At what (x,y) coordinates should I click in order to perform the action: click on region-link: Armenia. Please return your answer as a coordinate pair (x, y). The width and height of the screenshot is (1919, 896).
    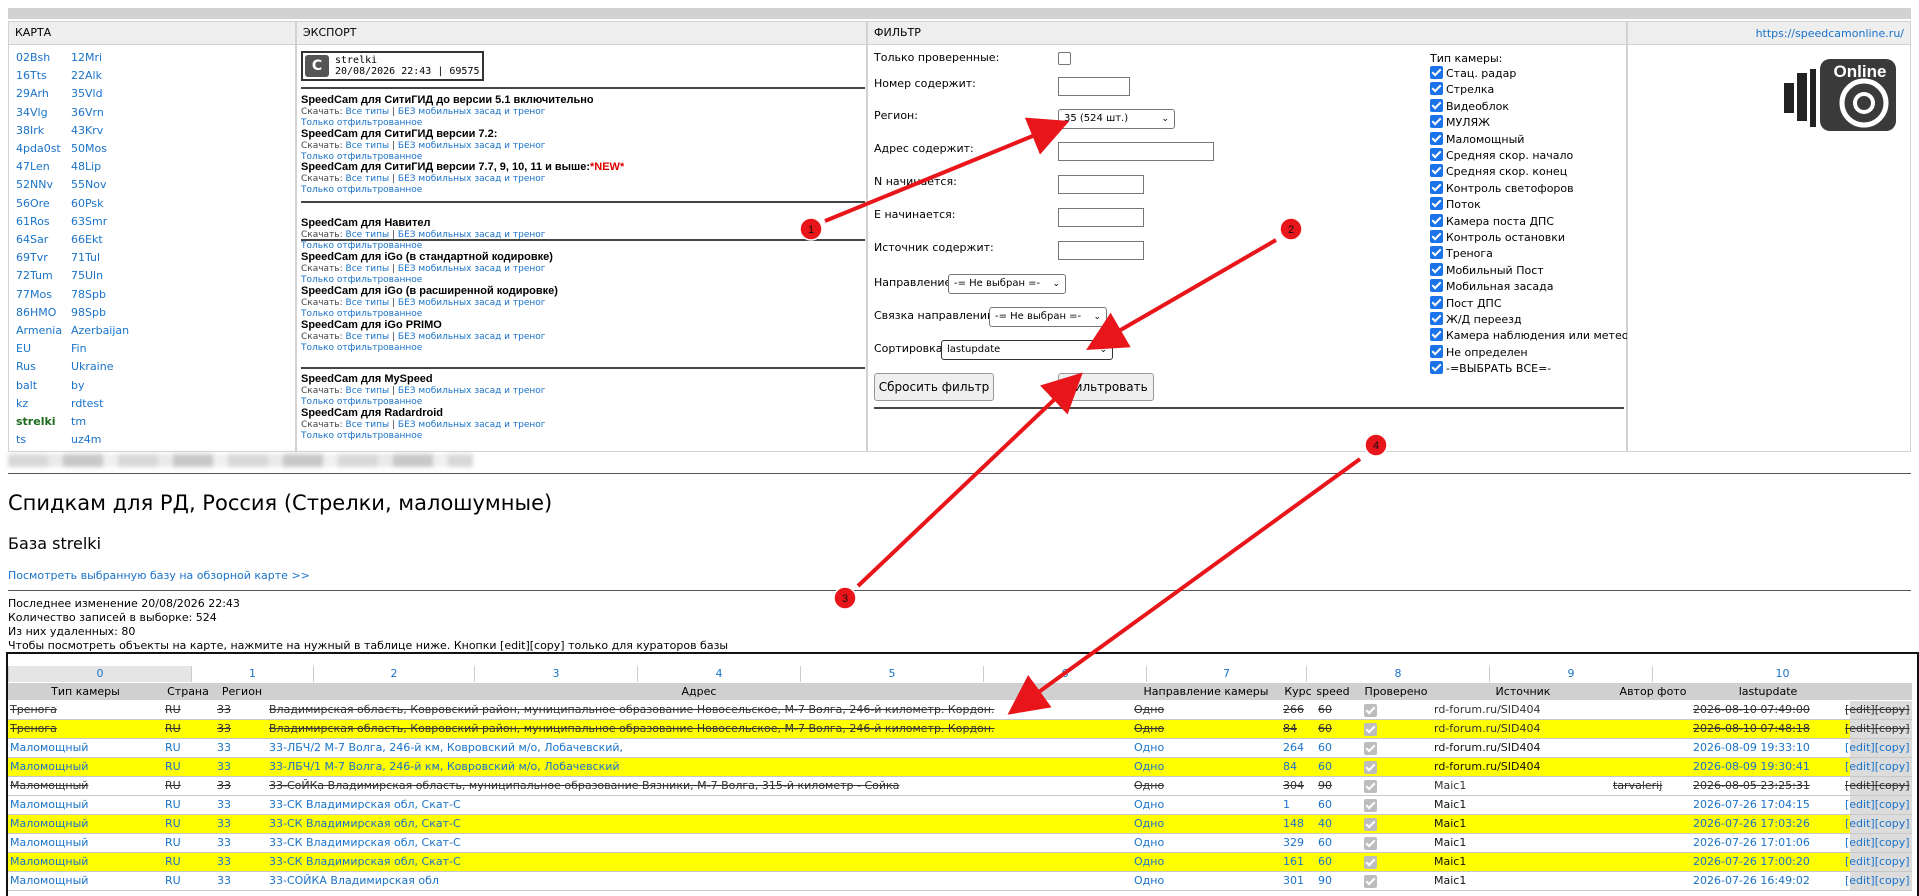
    Looking at the image, I should click on (39, 331).